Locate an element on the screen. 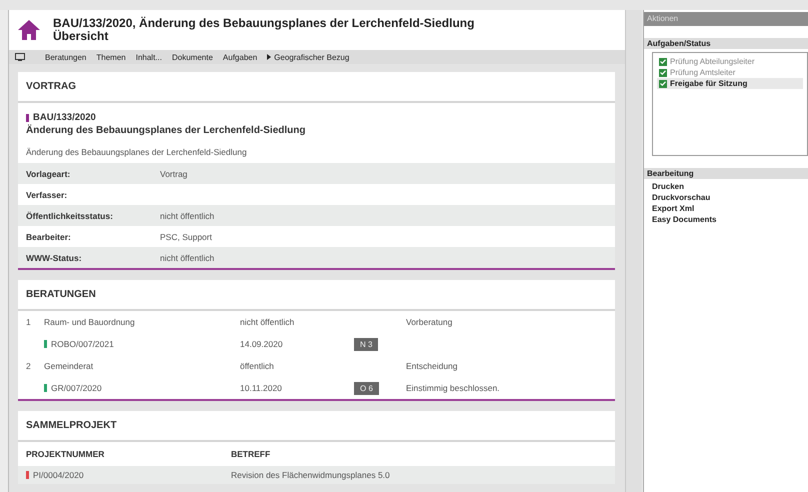  caret-icon is located at coordinates (269, 57).